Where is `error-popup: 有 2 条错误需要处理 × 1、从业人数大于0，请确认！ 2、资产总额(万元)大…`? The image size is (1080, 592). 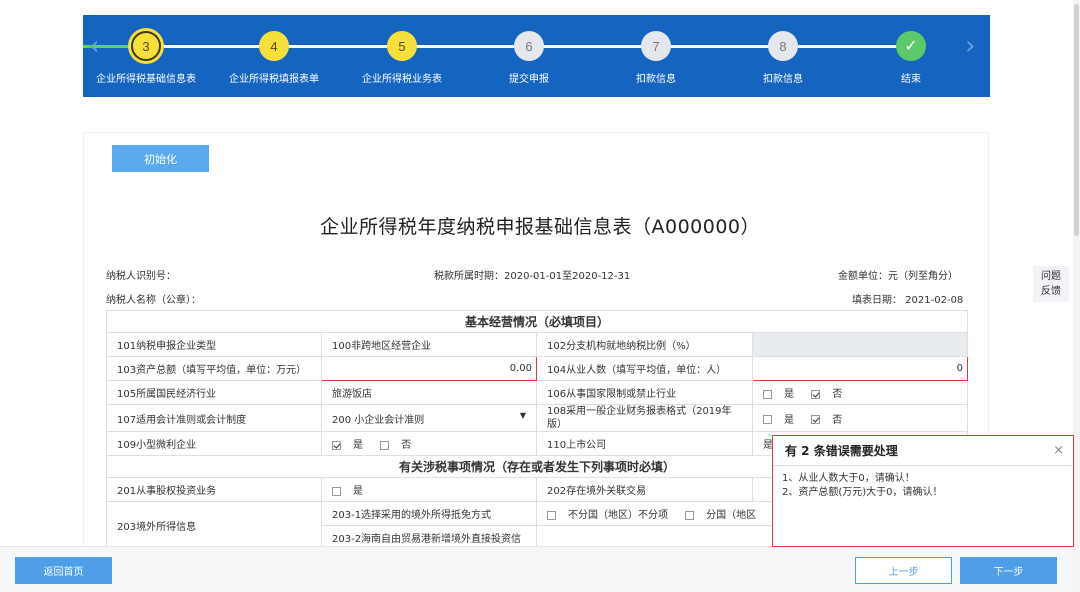
error-popup: 有 2 条错误需要处理 × 1、从业人数大于0，请确认！ 2、资产总额(万元)大… is located at coordinates (923, 491).